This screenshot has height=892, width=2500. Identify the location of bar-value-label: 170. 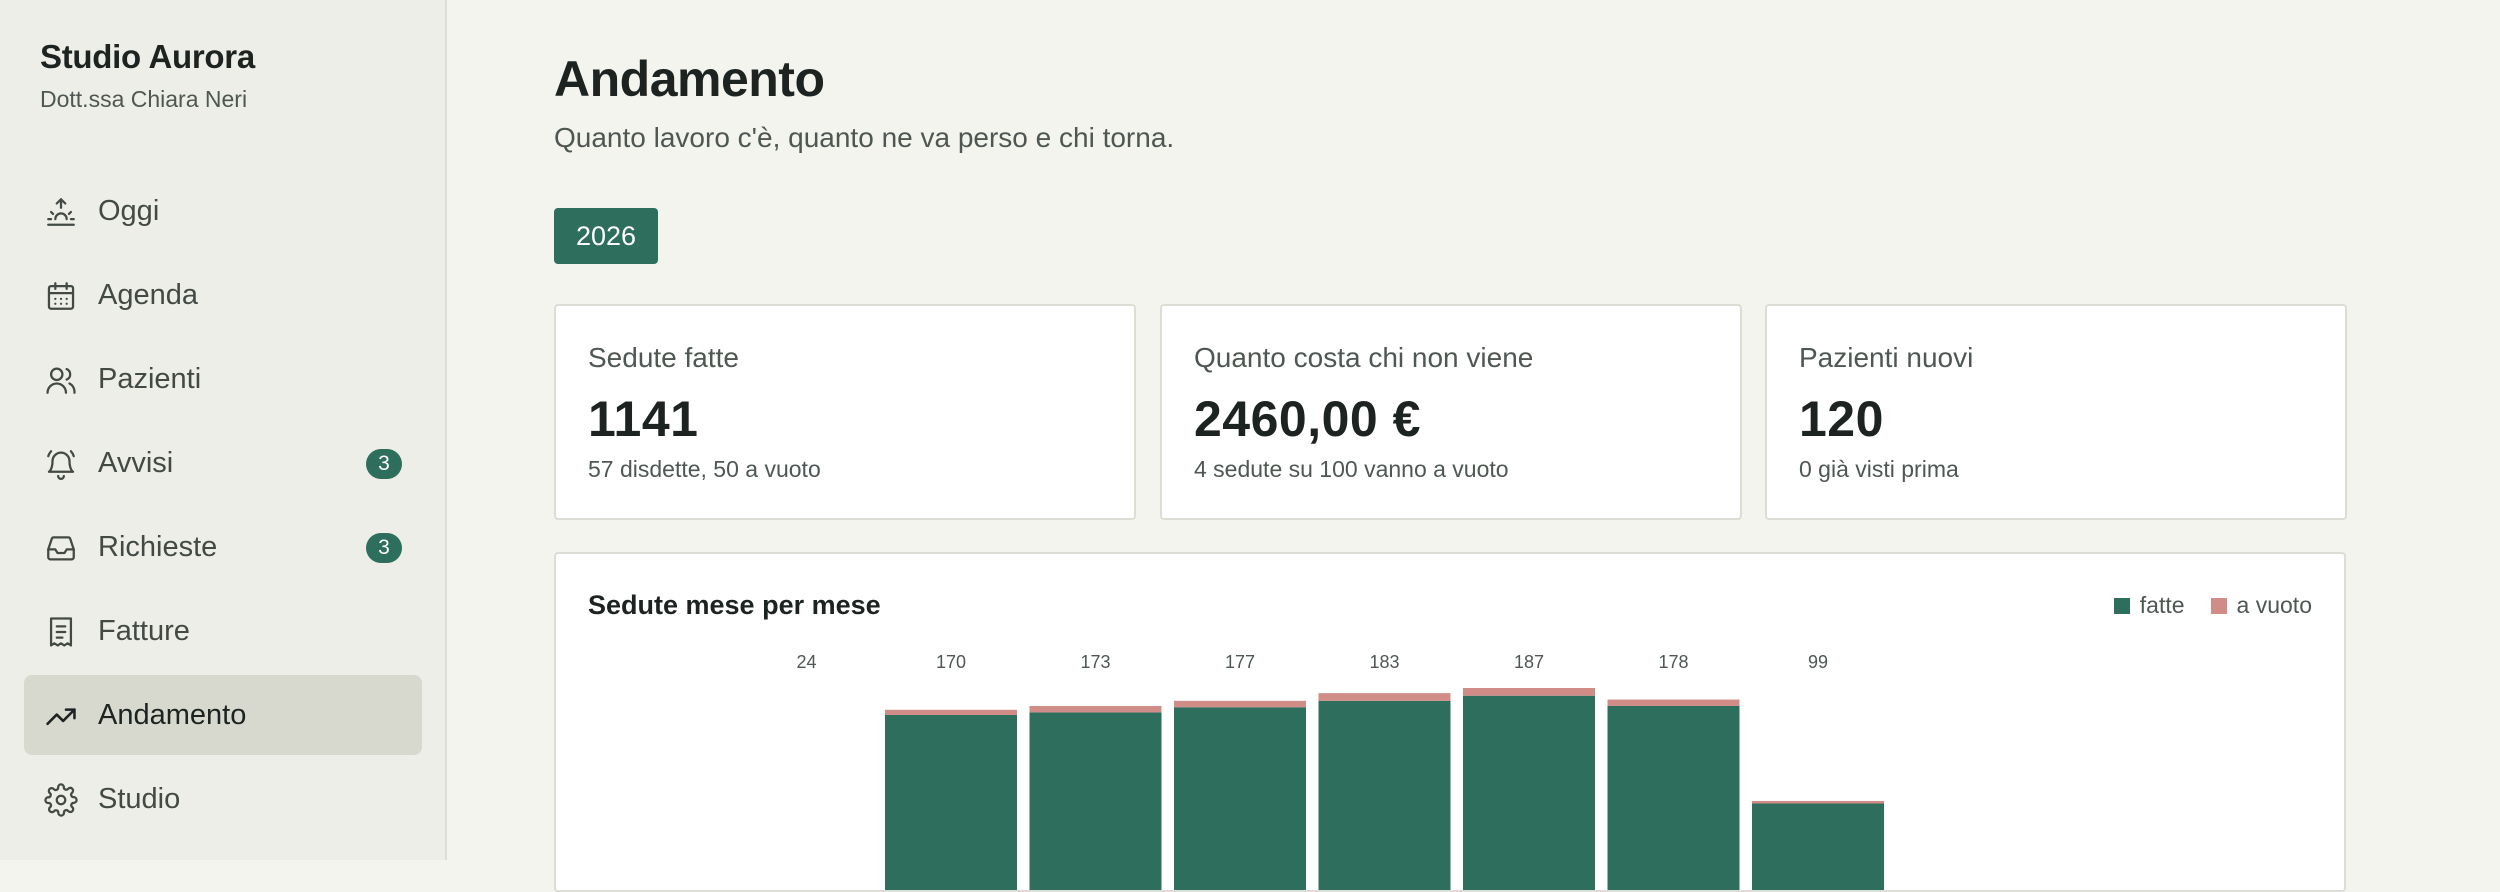
(951, 662).